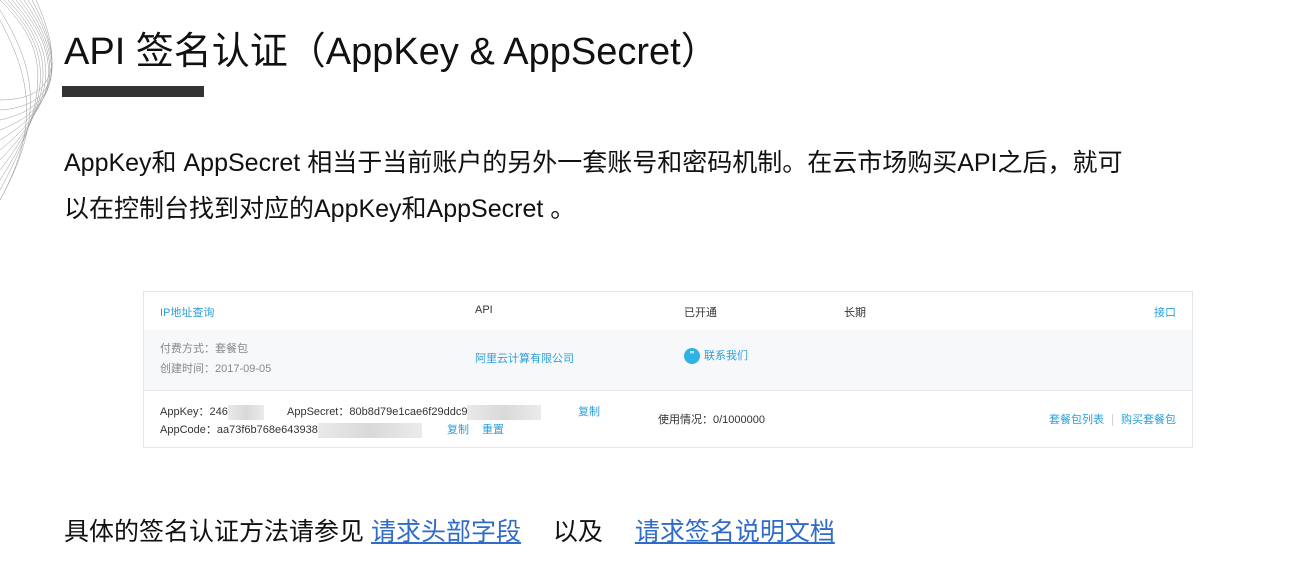 The height and width of the screenshot is (568, 1303). Describe the element at coordinates (735, 532) in the screenshot. I see `signature-doc-link: 请求签名说明文档` at that location.